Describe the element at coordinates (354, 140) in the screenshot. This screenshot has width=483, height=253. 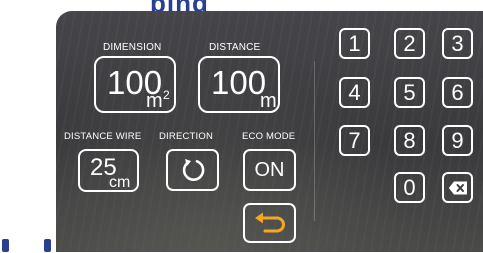
I see `key-7: 7` at that location.